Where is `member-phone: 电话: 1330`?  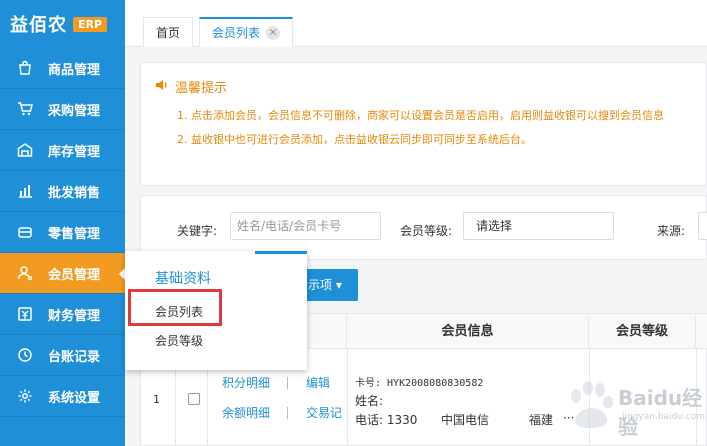
member-phone: 电话: 1330 is located at coordinates (386, 420).